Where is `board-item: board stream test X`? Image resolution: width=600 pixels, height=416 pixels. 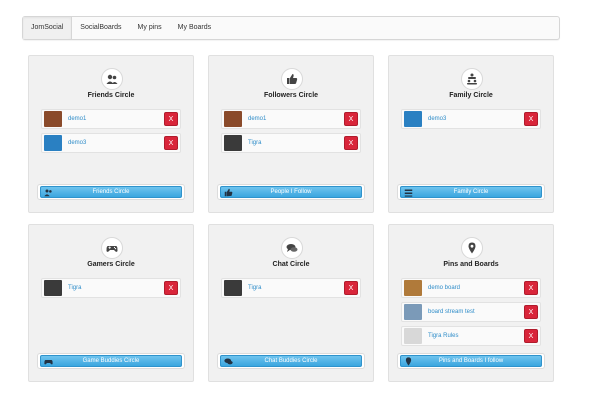 board-item: board stream test X is located at coordinates (471, 312).